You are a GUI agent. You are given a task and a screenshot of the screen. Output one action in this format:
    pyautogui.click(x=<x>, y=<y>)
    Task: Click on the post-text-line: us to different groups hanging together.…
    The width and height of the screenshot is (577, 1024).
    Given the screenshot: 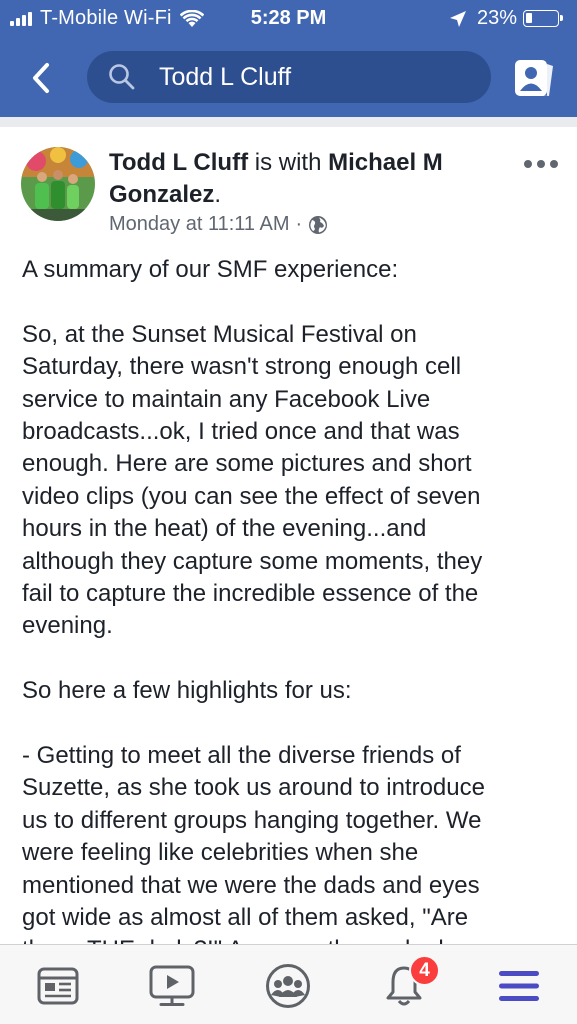 What is the action you would take?
    pyautogui.click(x=252, y=820)
    